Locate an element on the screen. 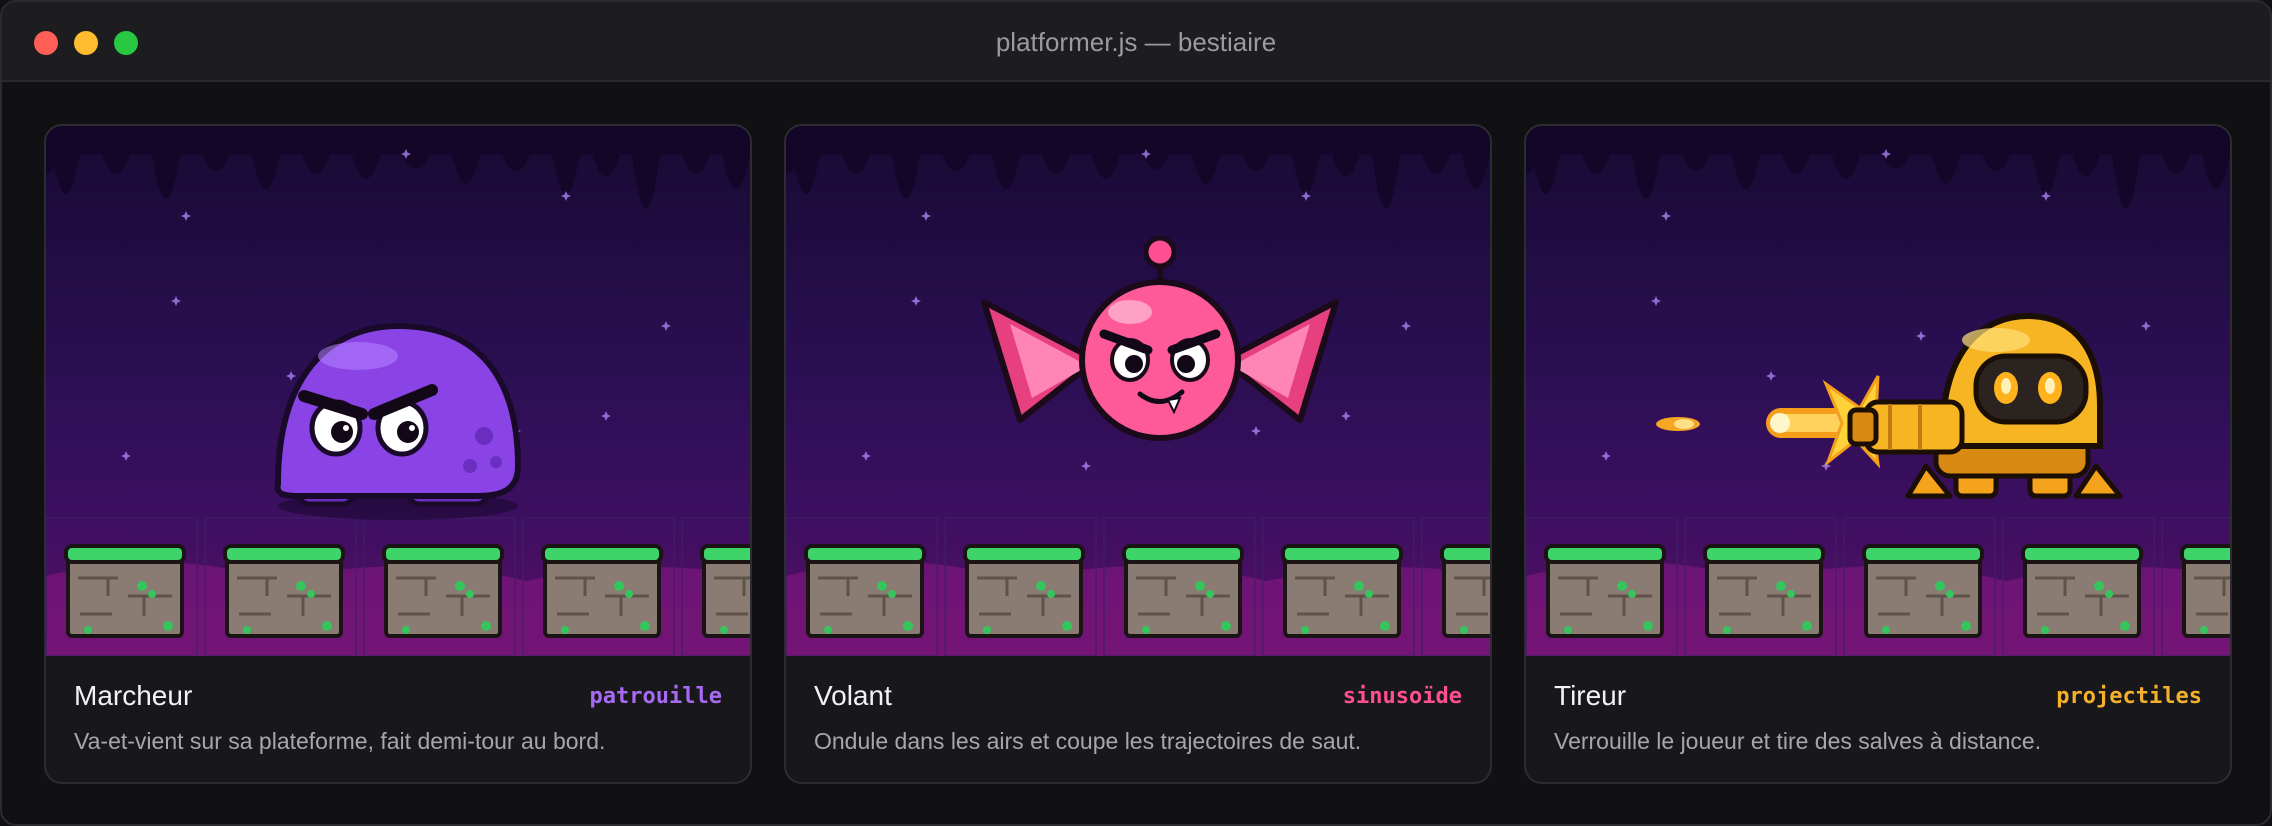 The image size is (2272, 826). purple-blob-enemy-icon is located at coordinates (398, 421).